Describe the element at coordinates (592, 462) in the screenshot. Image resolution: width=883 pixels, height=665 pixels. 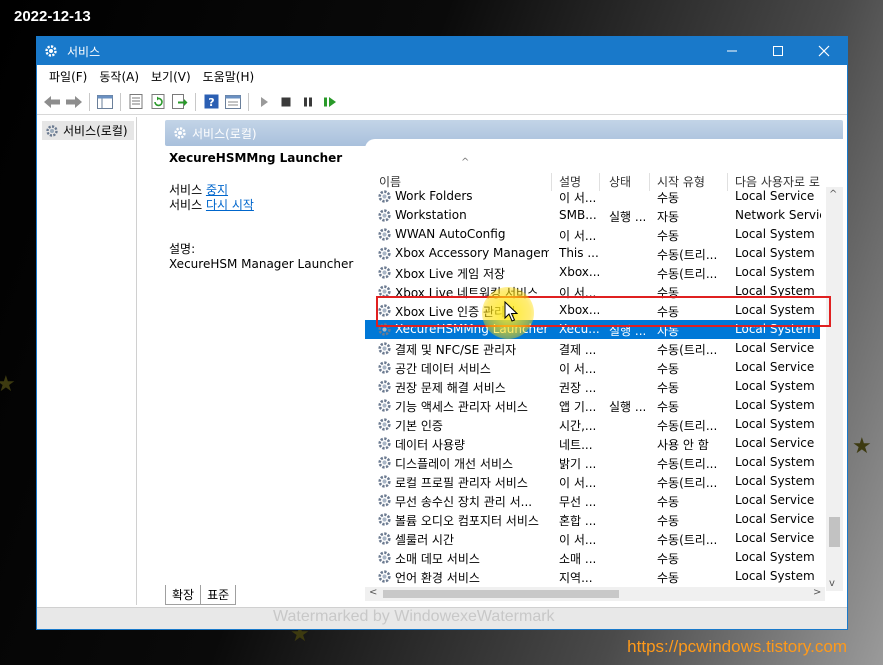
I see `table-row: 디스플레이 개선 서비스 밝기 ... 수동(트리... Local System` at that location.